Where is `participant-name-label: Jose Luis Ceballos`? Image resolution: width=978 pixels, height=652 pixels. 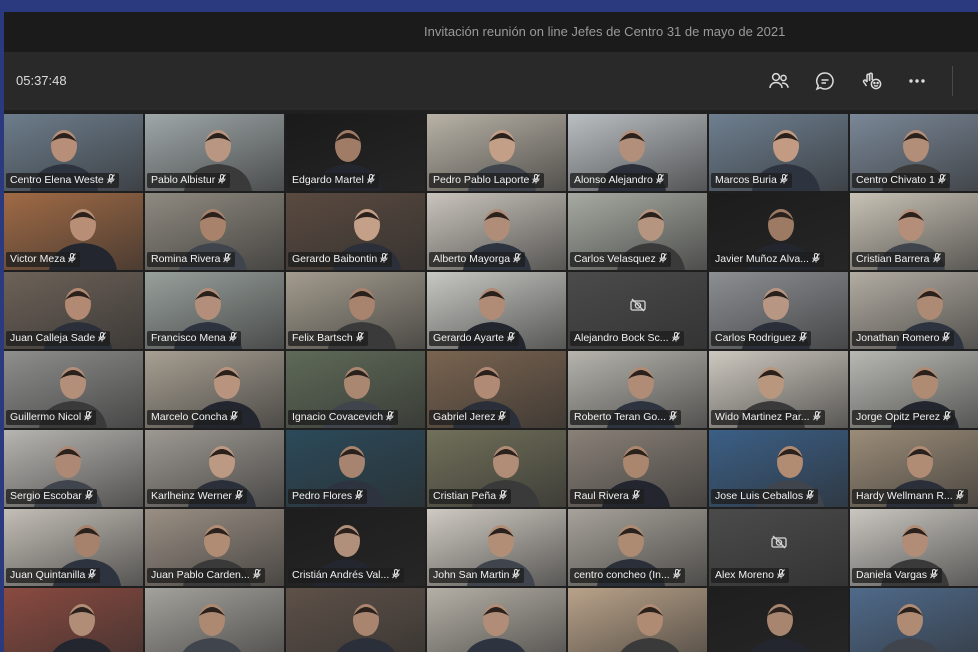 participant-name-label: Jose Luis Ceballos is located at coordinates (765, 496).